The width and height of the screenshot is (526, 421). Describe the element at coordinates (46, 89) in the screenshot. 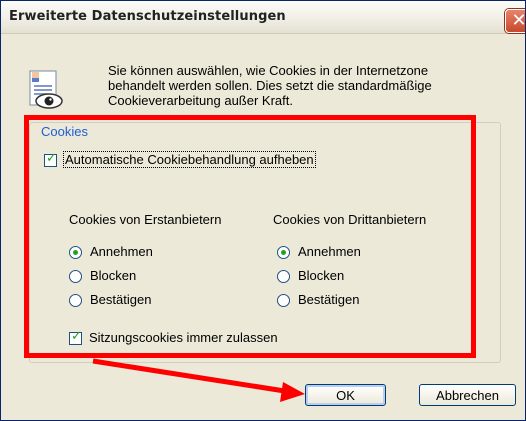

I see `privacy-document-icon` at that location.